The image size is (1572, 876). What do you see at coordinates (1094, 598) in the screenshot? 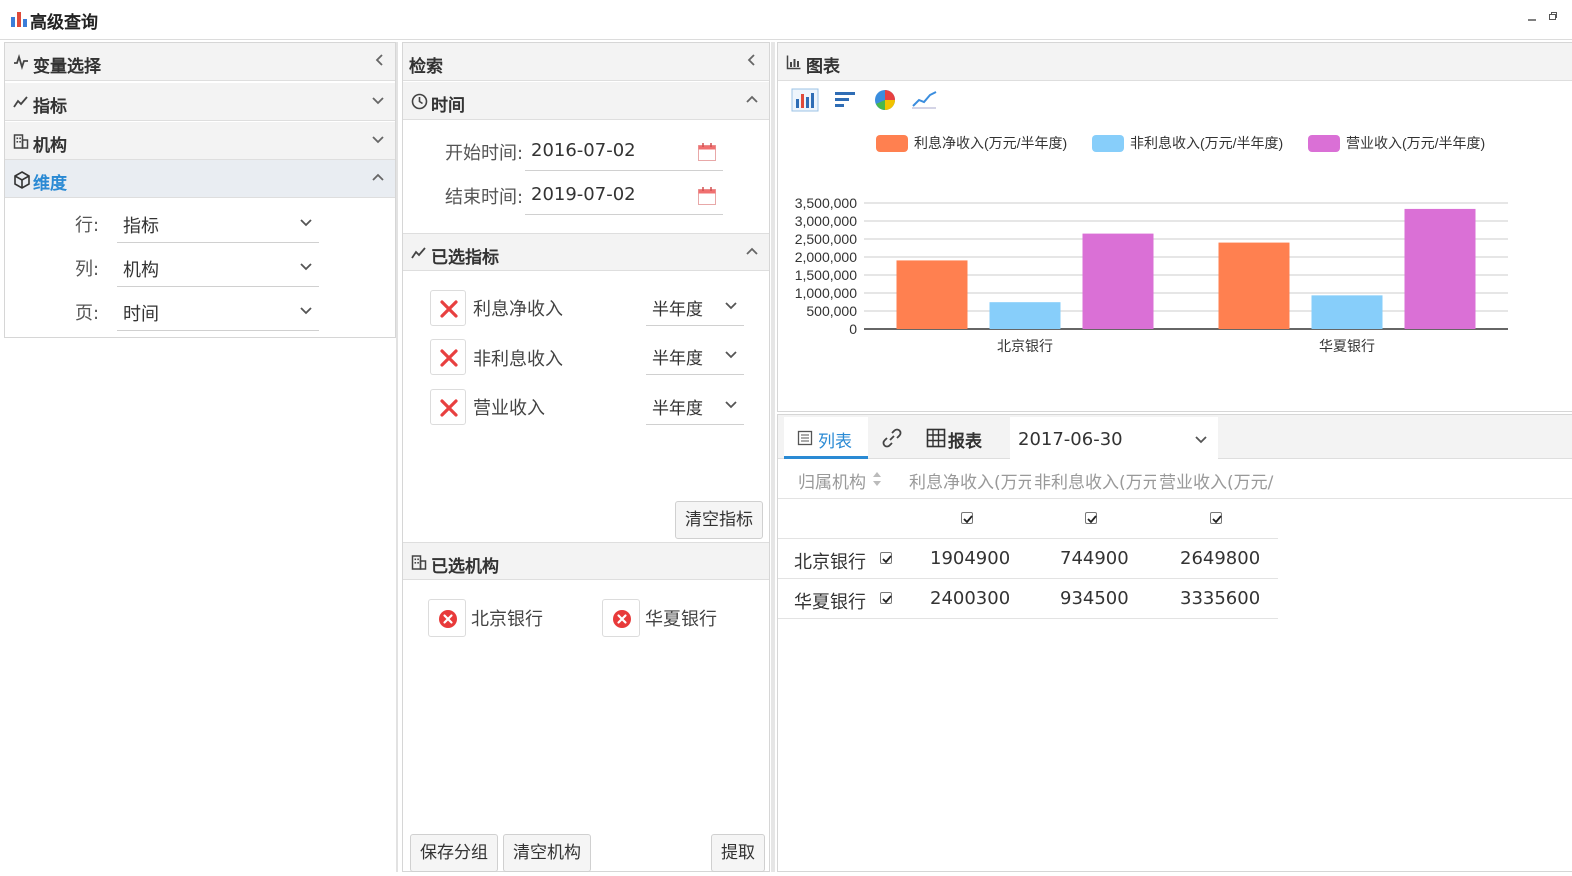
I see `cell-value: 934500` at bounding box center [1094, 598].